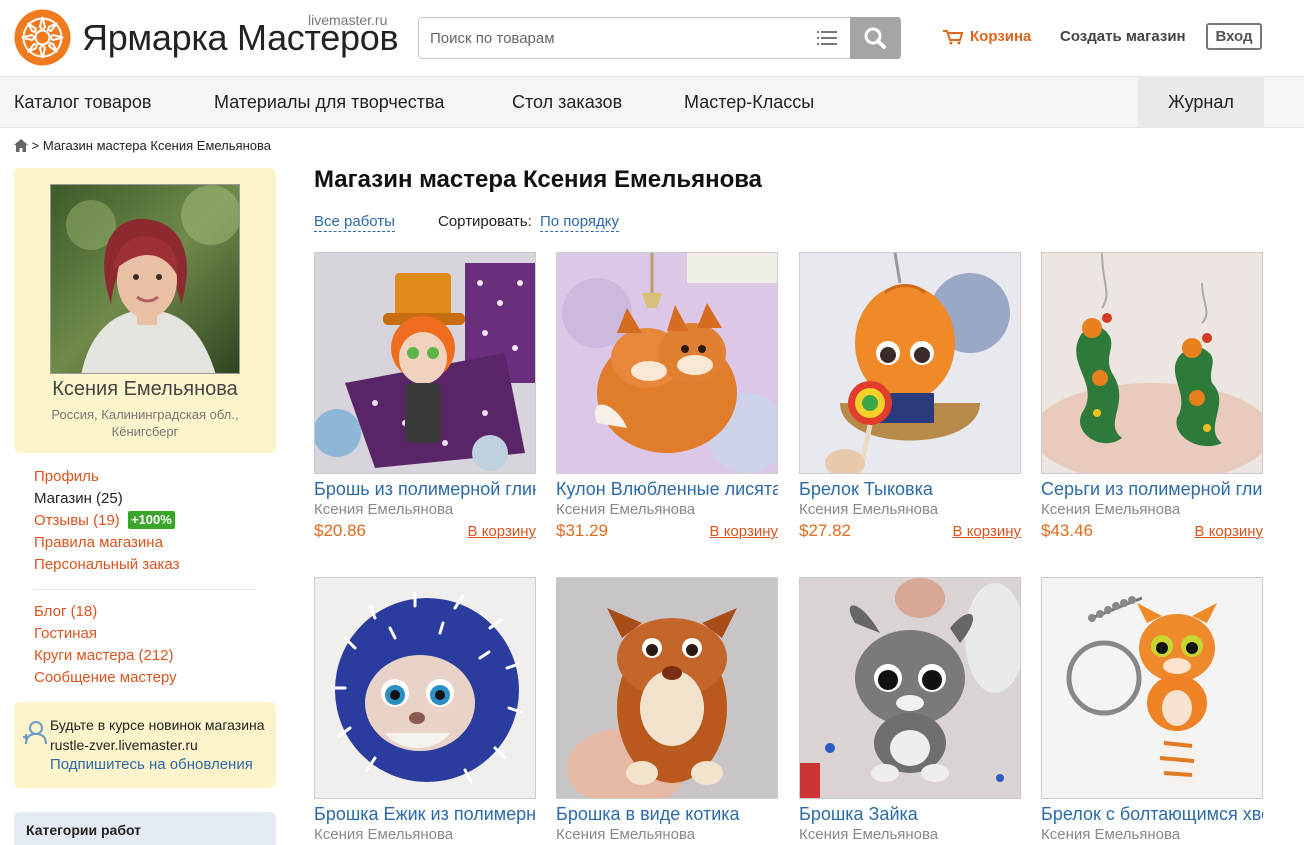 This screenshot has width=1304, height=845. I want to click on nav-item-catalog: Каталог товаров, so click(82, 102).